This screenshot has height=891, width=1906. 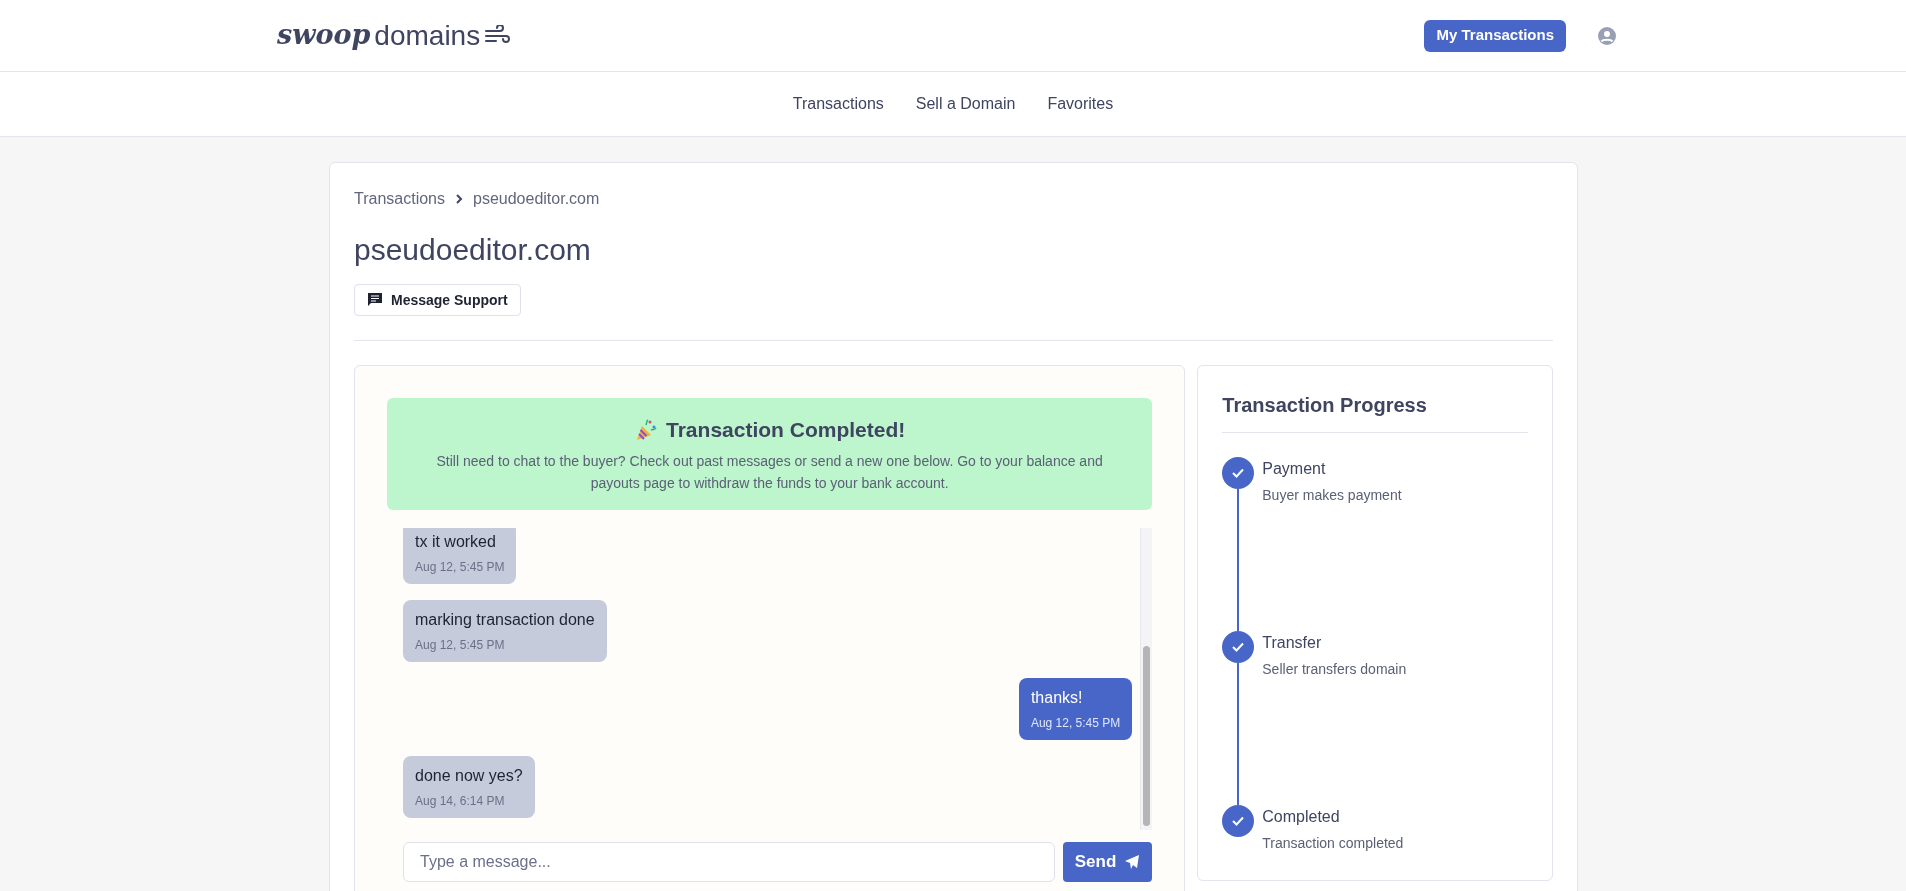 What do you see at coordinates (456, 541) in the screenshot?
I see `message-text: tx it worked` at bounding box center [456, 541].